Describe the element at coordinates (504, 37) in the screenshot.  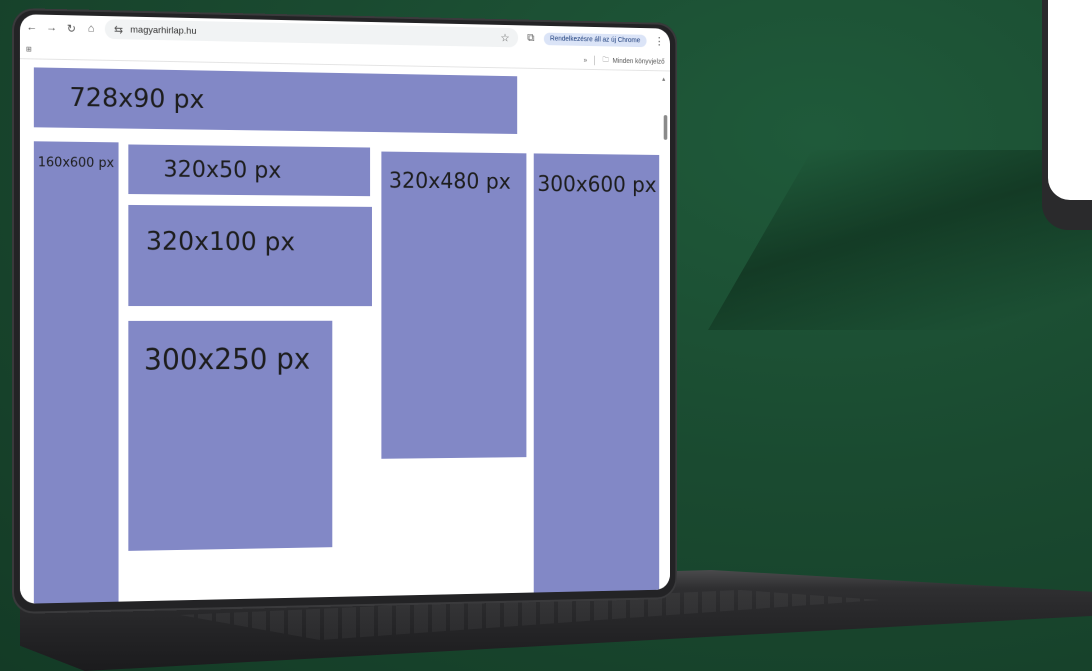
I see `star-icon: ☆` at that location.